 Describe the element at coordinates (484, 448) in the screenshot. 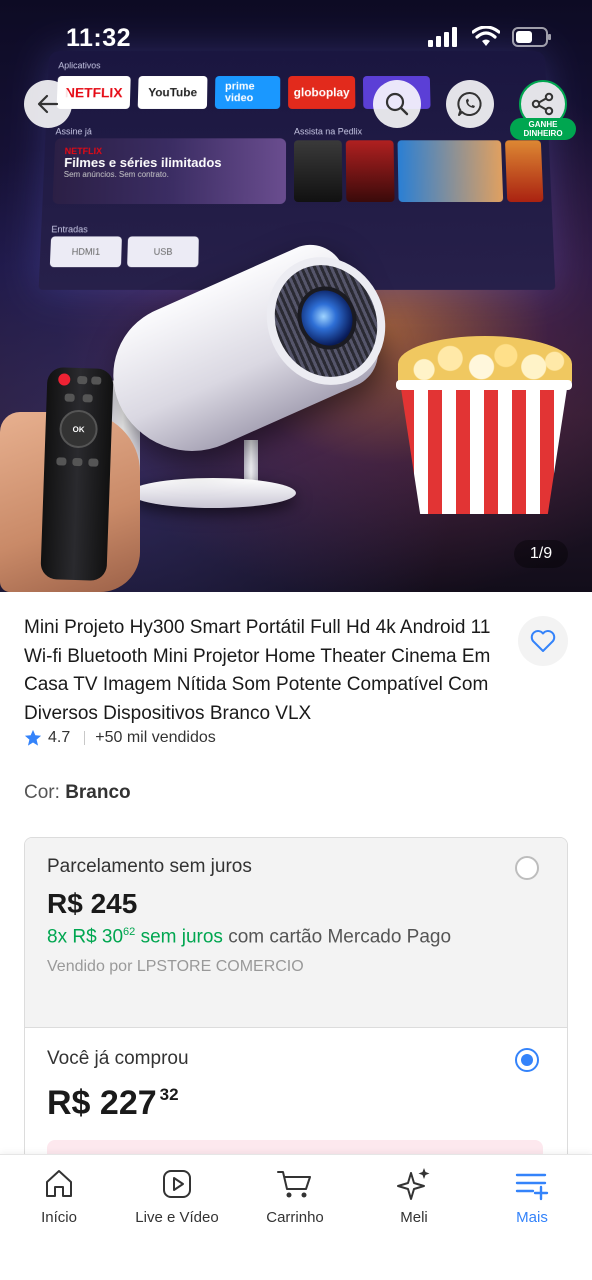

I see `popcorn-bucket` at that location.